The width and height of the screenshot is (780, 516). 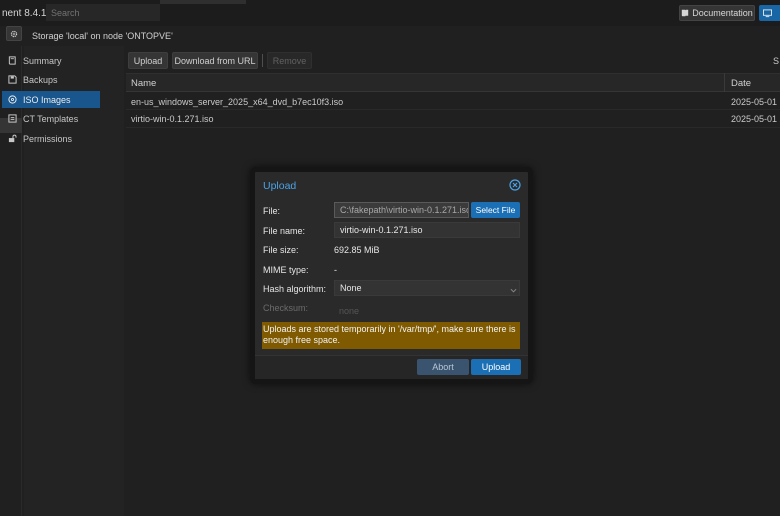 I want to click on dialog-title: Upload, so click(x=280, y=186).